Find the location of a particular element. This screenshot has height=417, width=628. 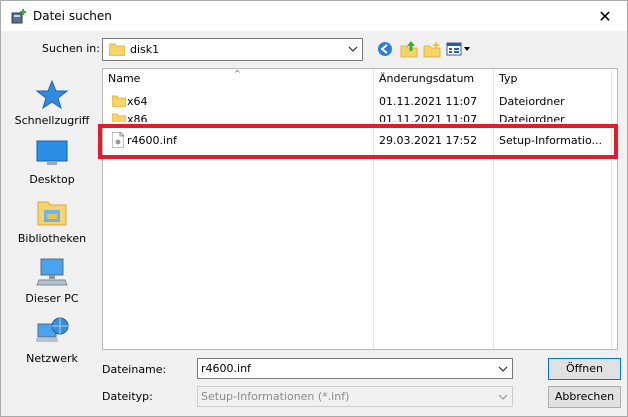

new-folder-icon is located at coordinates (432, 49).